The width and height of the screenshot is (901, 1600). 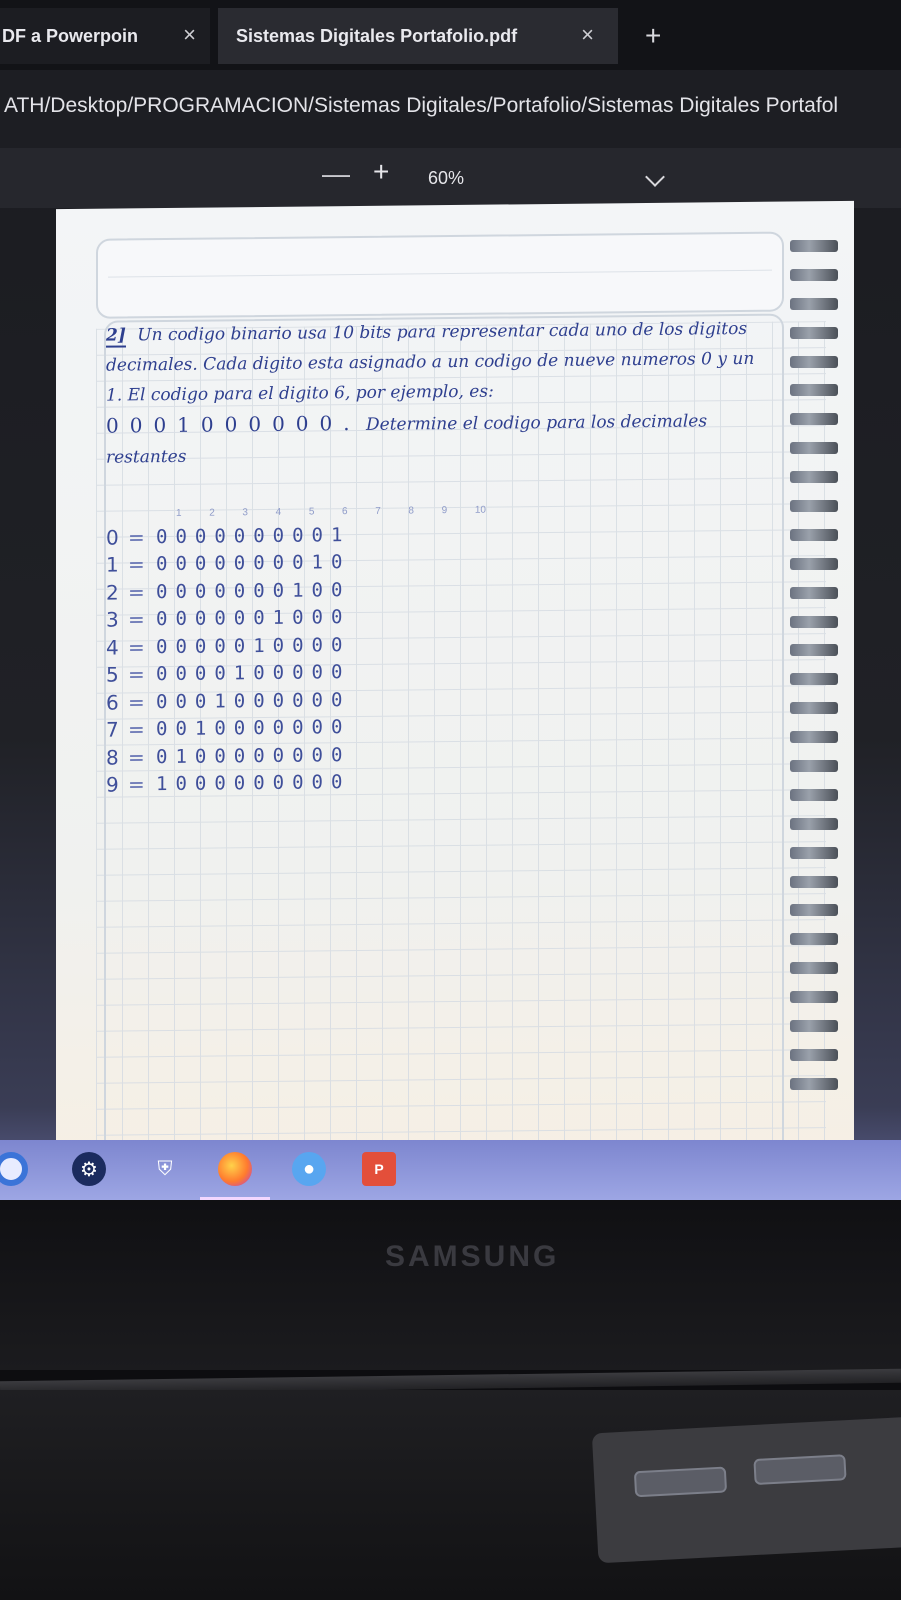 What do you see at coordinates (820, 665) in the screenshot?
I see `notebook-spiral-binding` at bounding box center [820, 665].